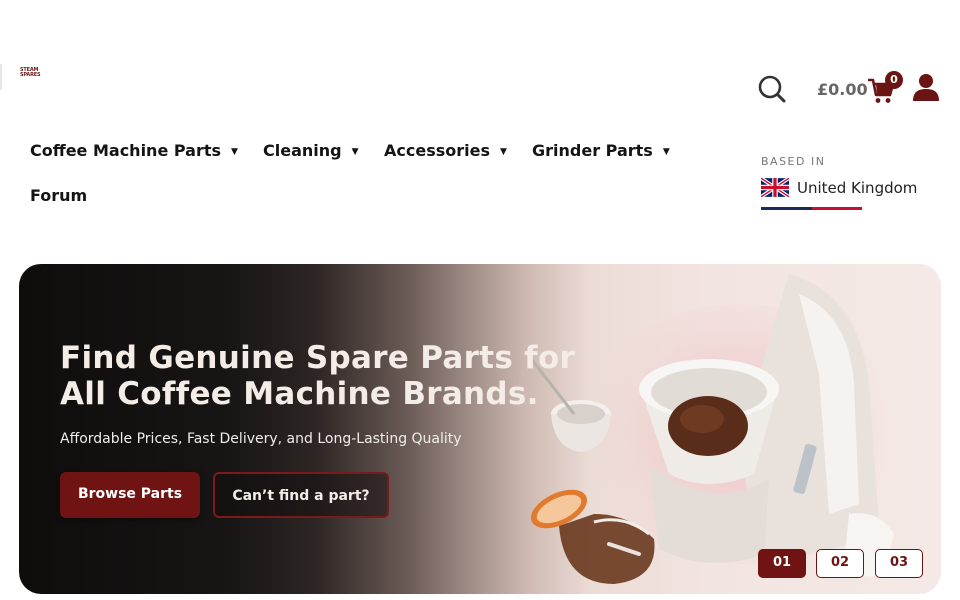 The image size is (960, 600). Describe the element at coordinates (437, 150) in the screenshot. I see `nav-item-label: Accessories` at that location.